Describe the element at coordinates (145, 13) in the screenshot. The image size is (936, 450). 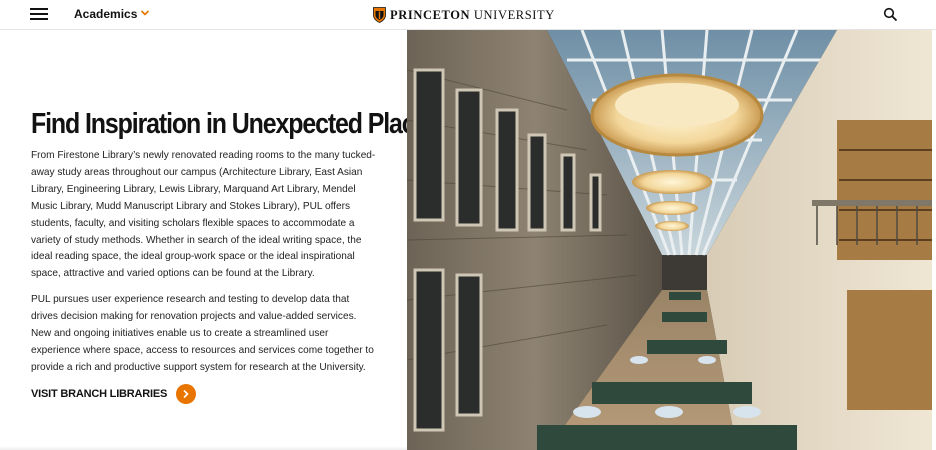
I see `chevron-down-icon` at that location.